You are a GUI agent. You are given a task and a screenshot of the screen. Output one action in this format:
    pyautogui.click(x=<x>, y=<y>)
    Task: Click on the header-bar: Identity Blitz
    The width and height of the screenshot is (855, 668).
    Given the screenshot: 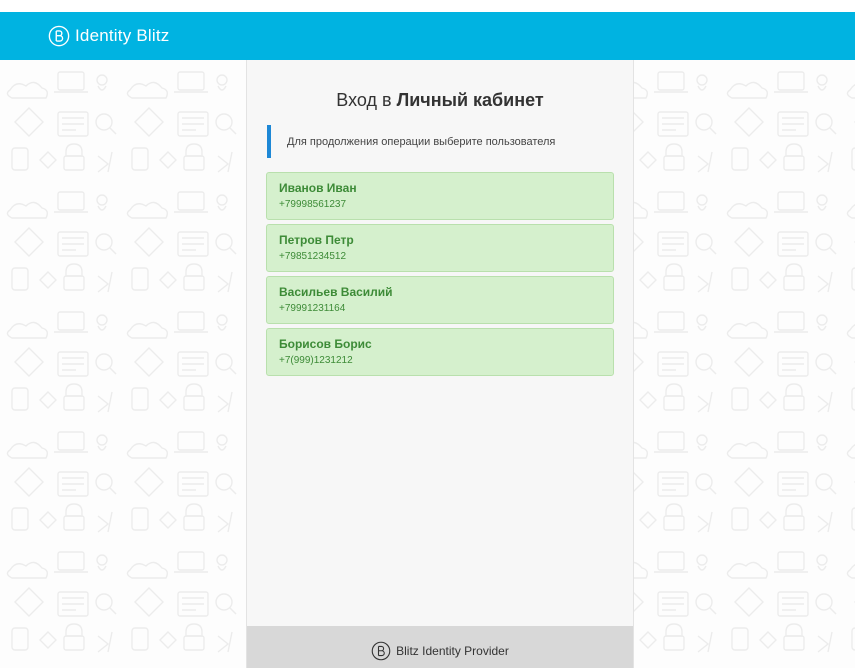 What is the action you would take?
    pyautogui.click(x=427, y=36)
    